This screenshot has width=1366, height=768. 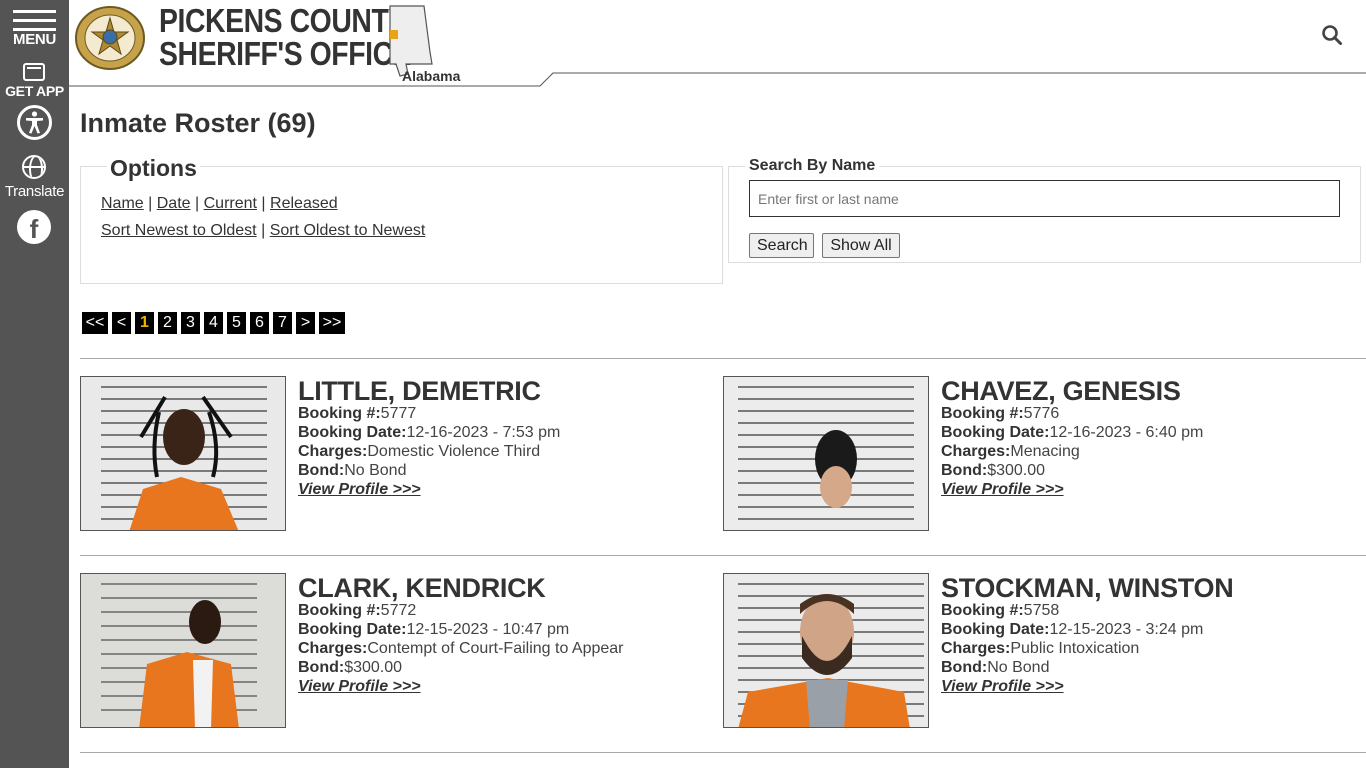 What do you see at coordinates (434, 629) in the screenshot?
I see `booking-date: Booking Date:12-15-2023 - 10:47 pm` at bounding box center [434, 629].